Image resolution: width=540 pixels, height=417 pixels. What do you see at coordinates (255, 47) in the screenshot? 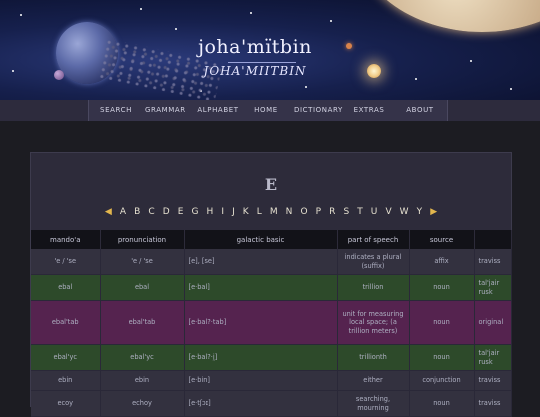
I see `site-title: joha'mïtbin` at bounding box center [255, 47].